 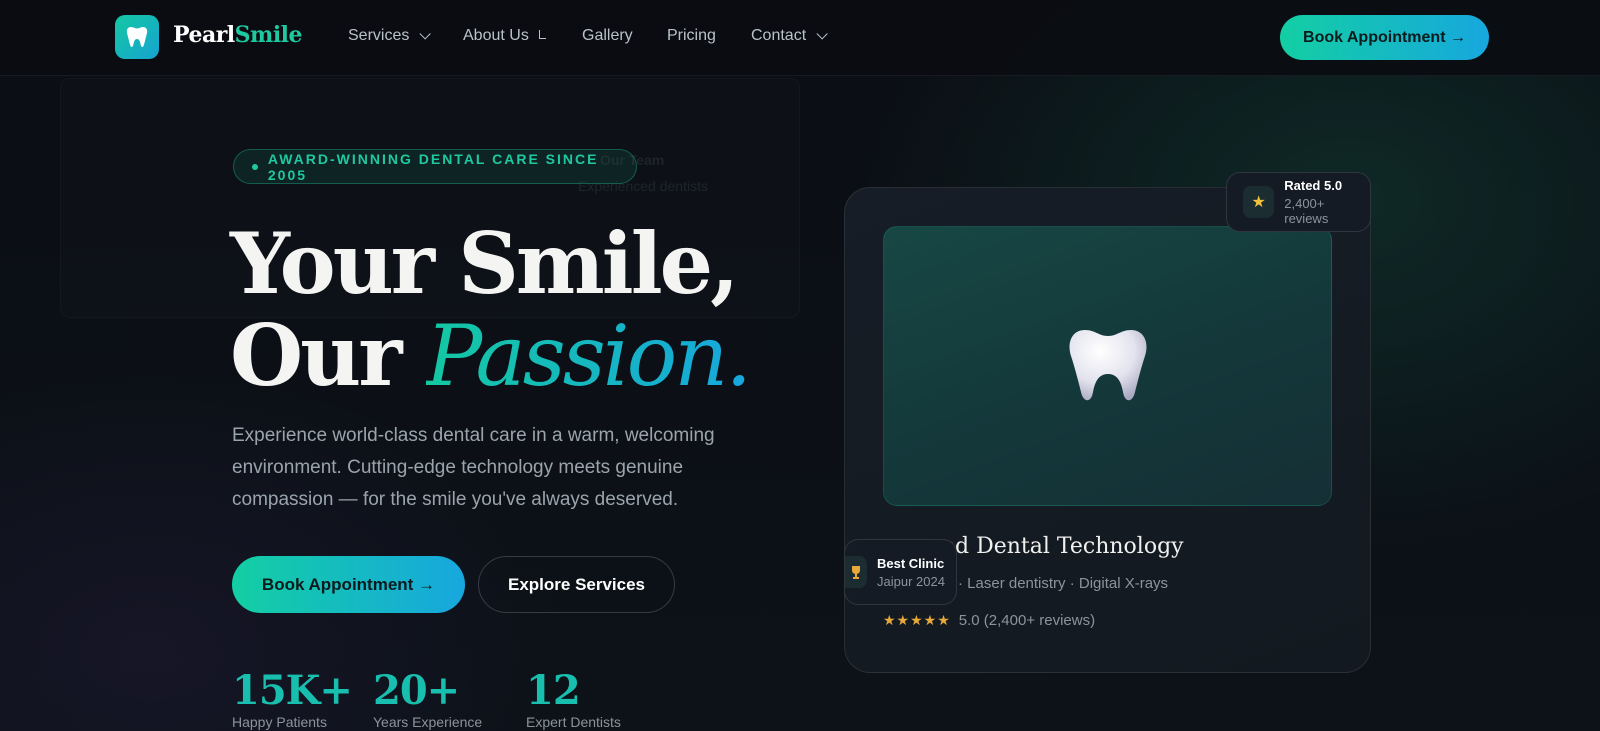 I want to click on best-clinic-title: Best Clinic, so click(x=911, y=563).